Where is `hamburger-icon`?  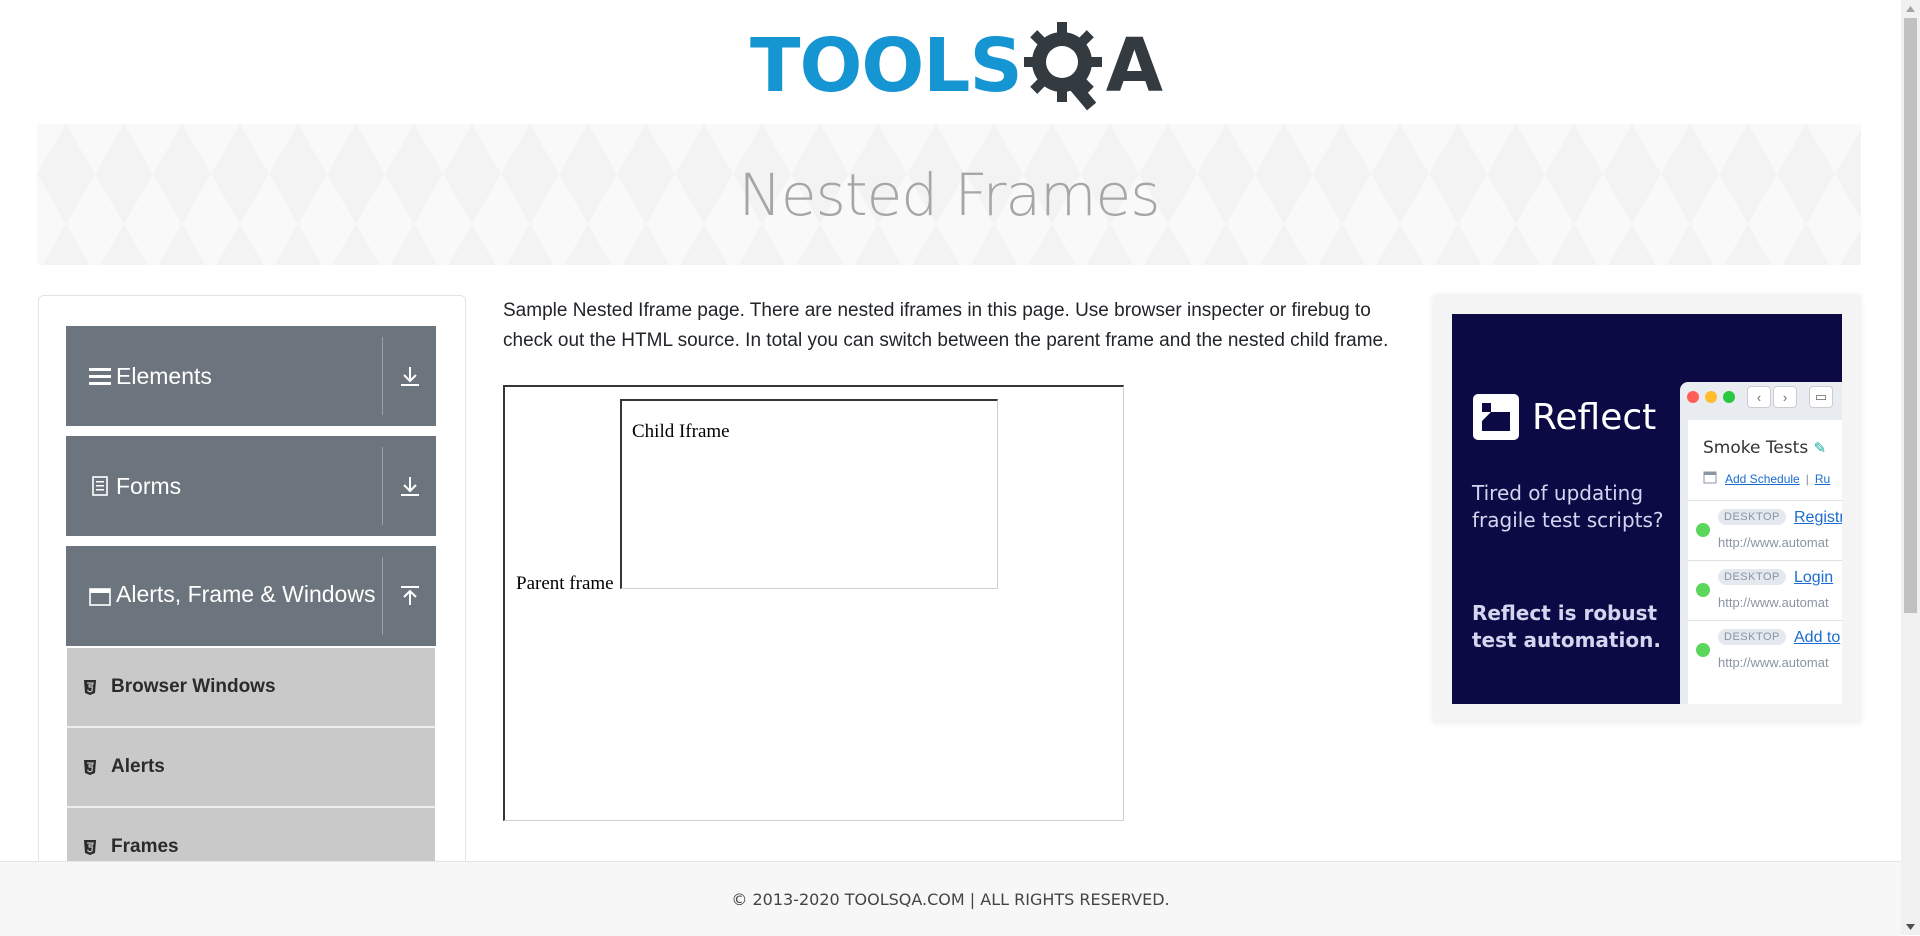 hamburger-icon is located at coordinates (100, 376).